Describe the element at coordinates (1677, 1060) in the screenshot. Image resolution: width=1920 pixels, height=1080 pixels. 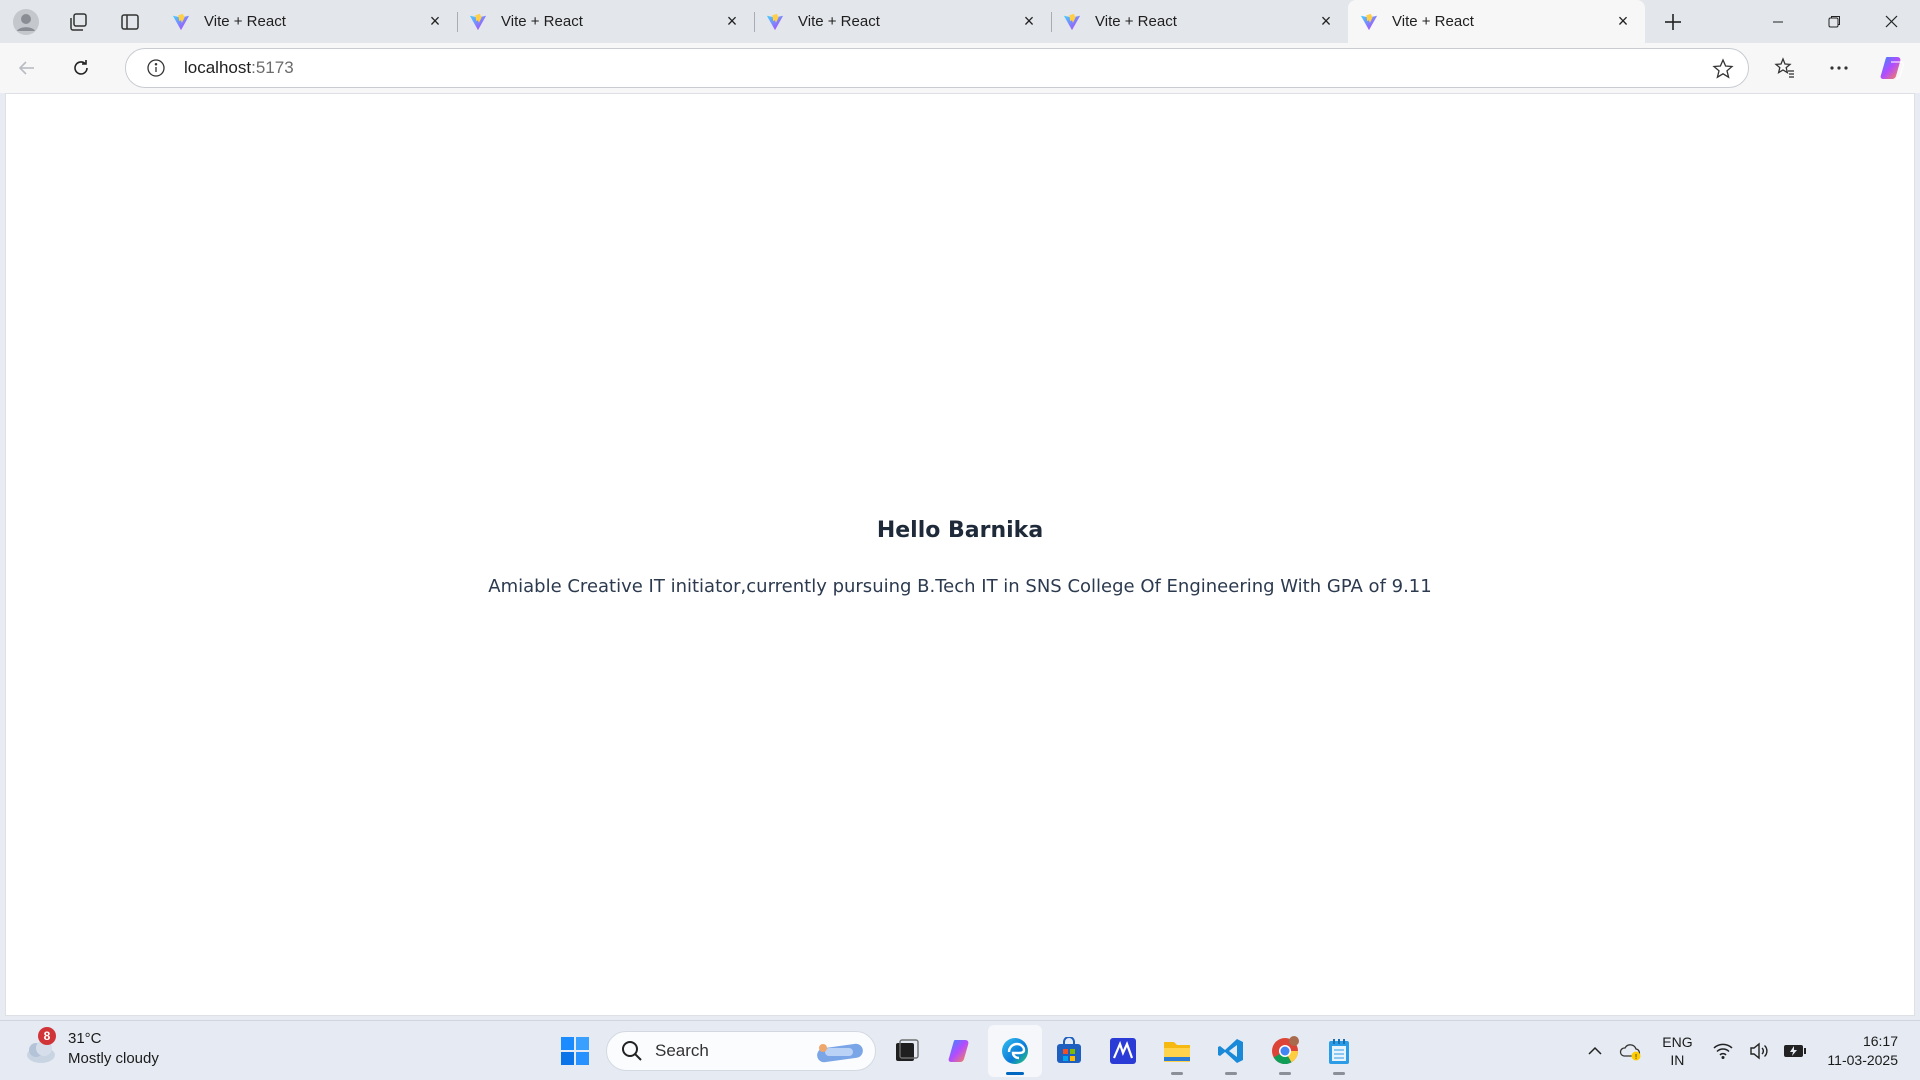
I see `region-code: IN` at that location.